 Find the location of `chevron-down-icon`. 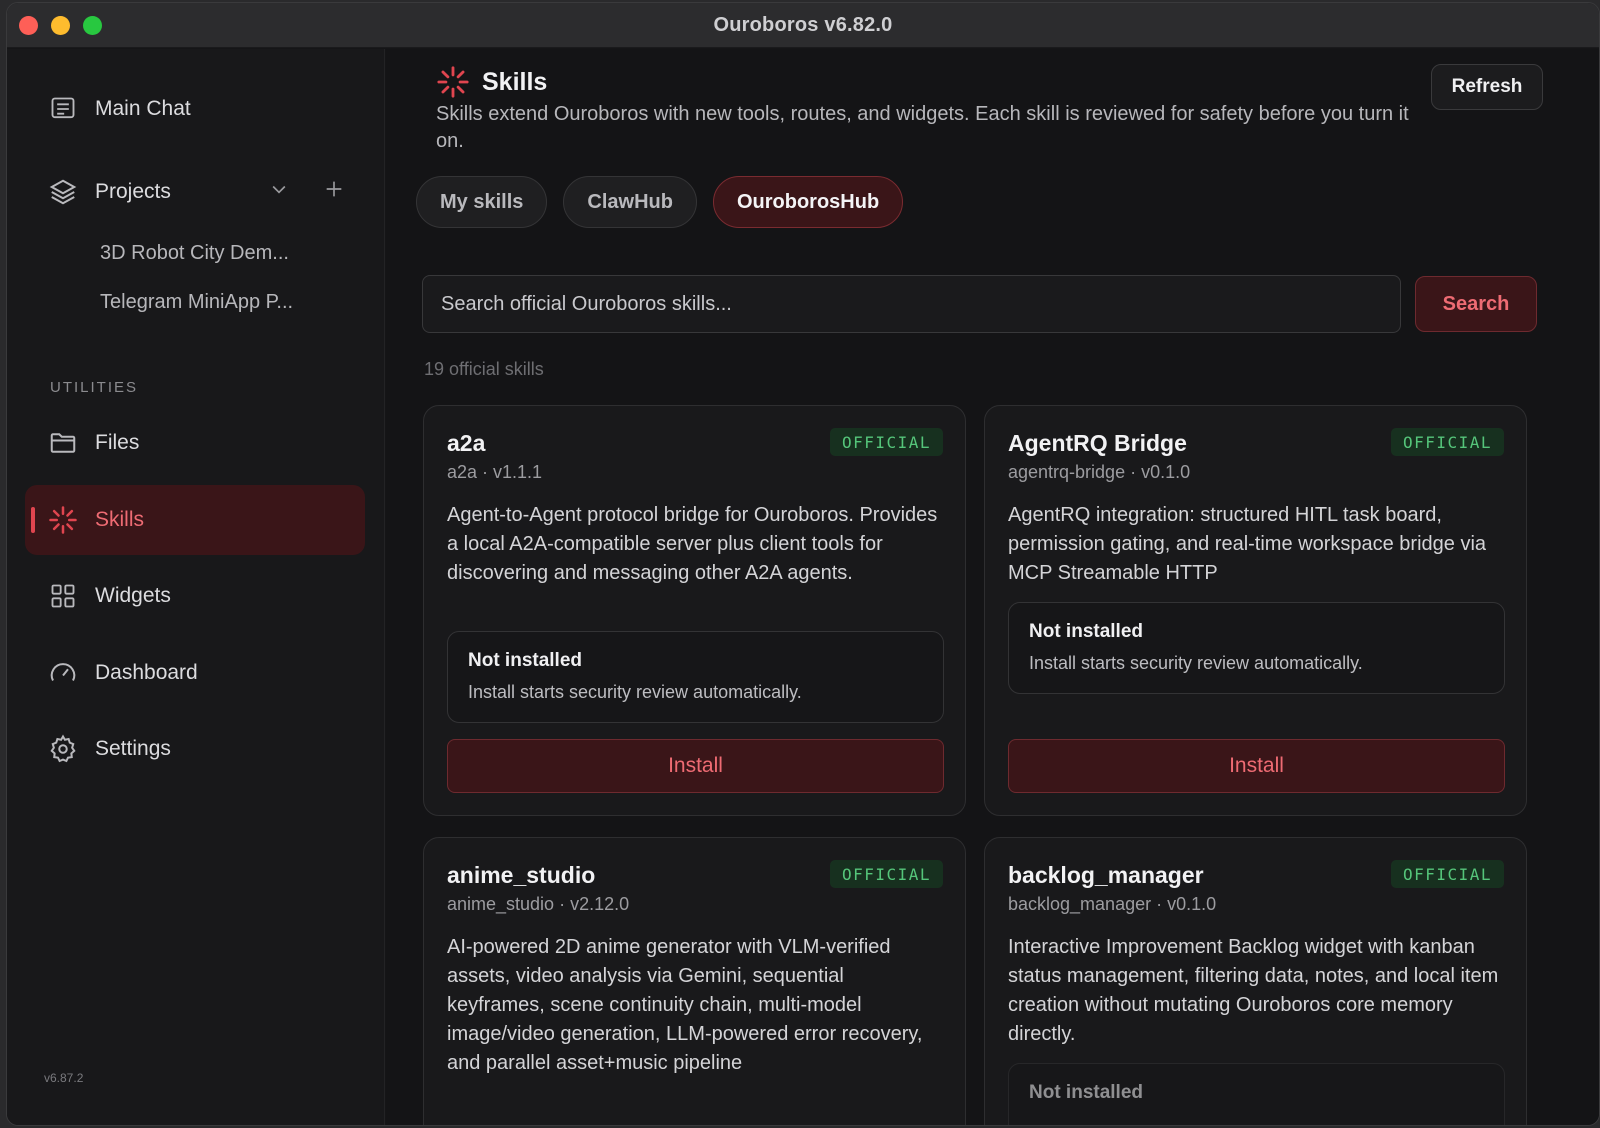

chevron-down-icon is located at coordinates (279, 192).